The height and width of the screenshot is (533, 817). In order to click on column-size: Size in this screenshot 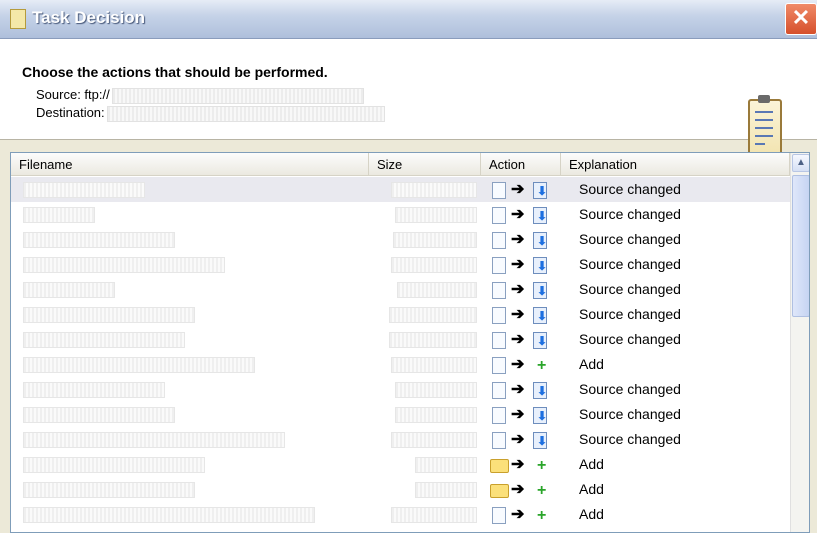, I will do `click(425, 164)`.